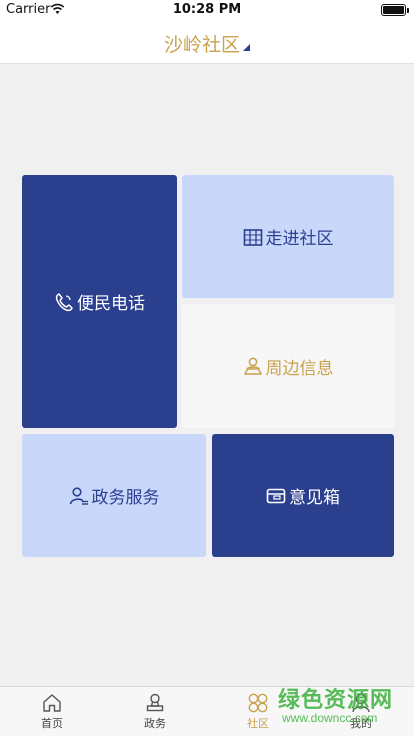  Describe the element at coordinates (258, 703) in the screenshot. I see `clover-icon` at that location.